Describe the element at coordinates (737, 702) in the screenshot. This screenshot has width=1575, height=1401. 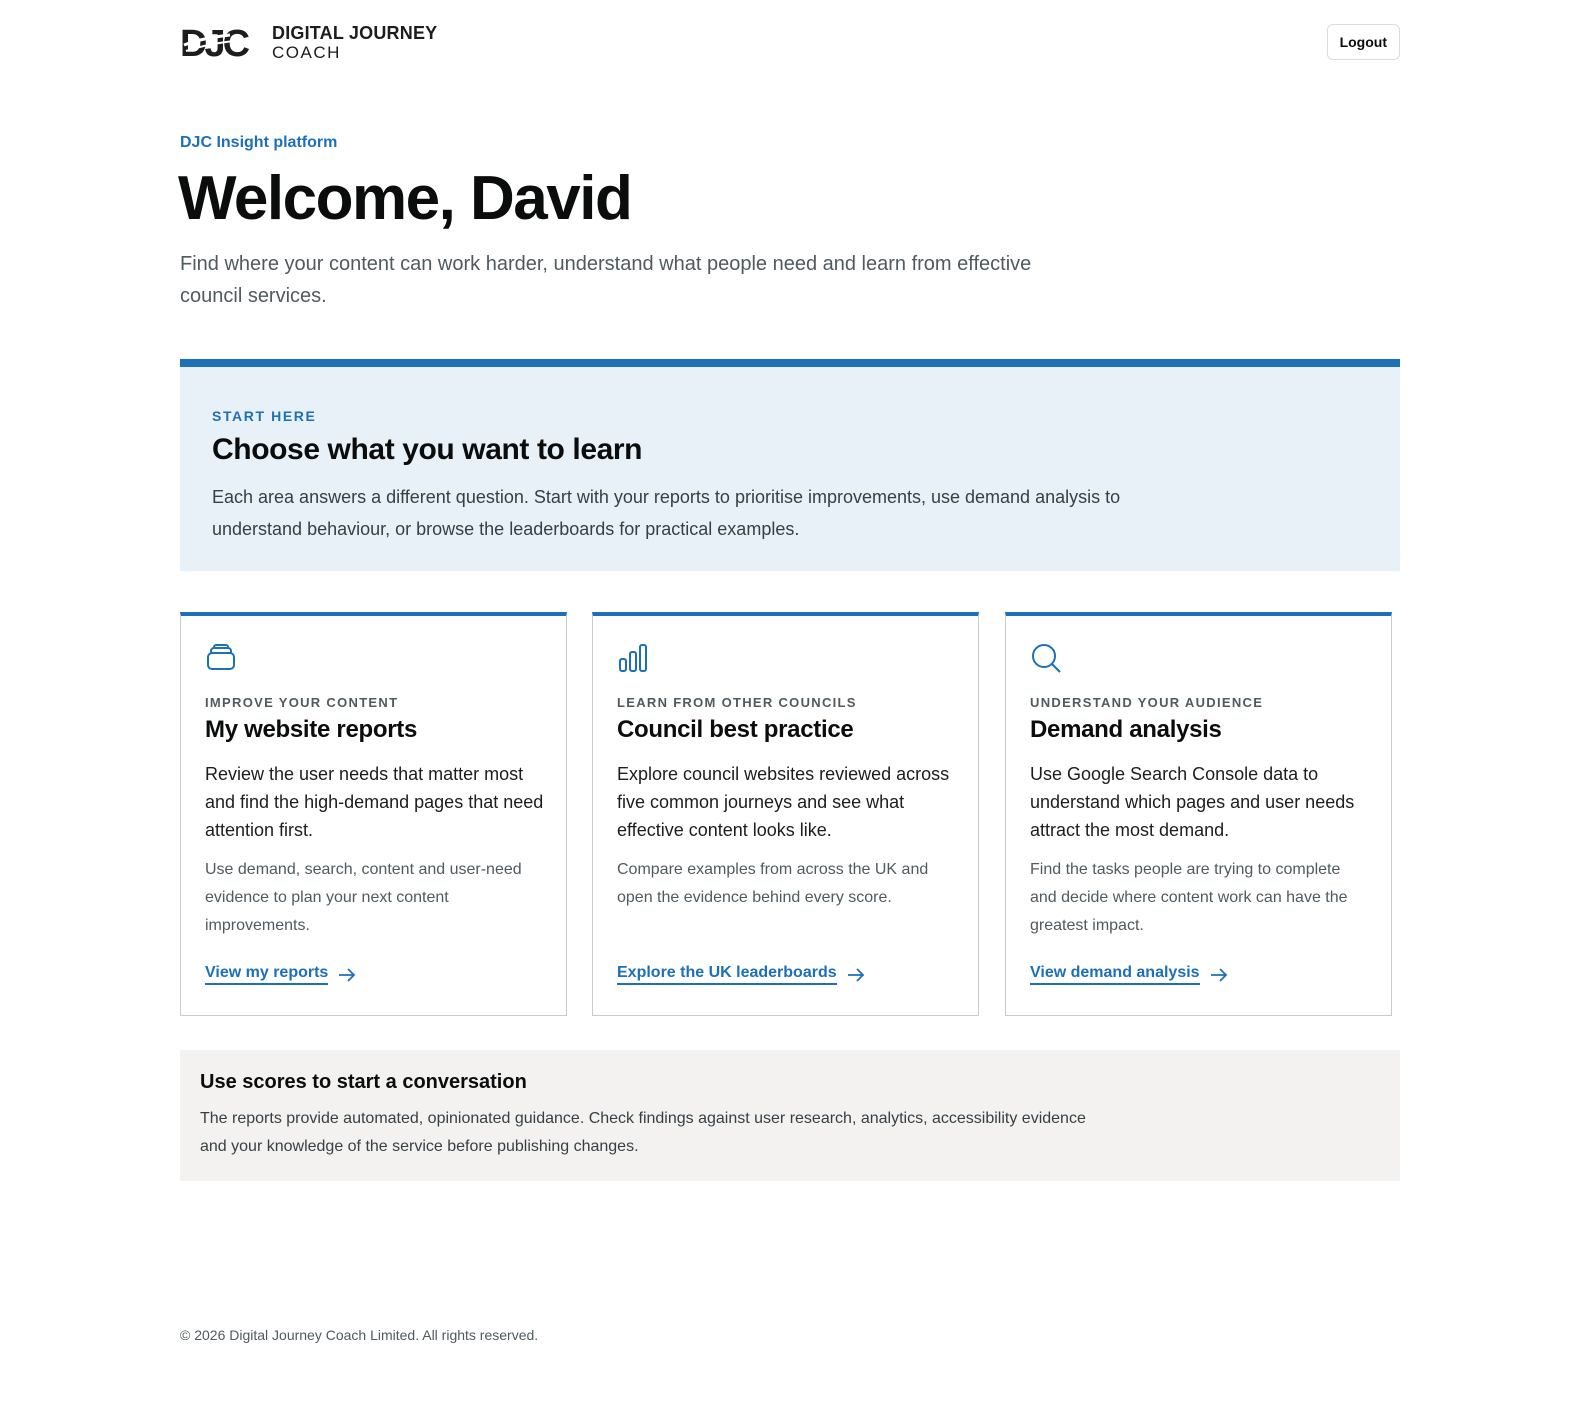
I see `card-eyebrow: LEARN FROM OTHER COUNCILS` at that location.